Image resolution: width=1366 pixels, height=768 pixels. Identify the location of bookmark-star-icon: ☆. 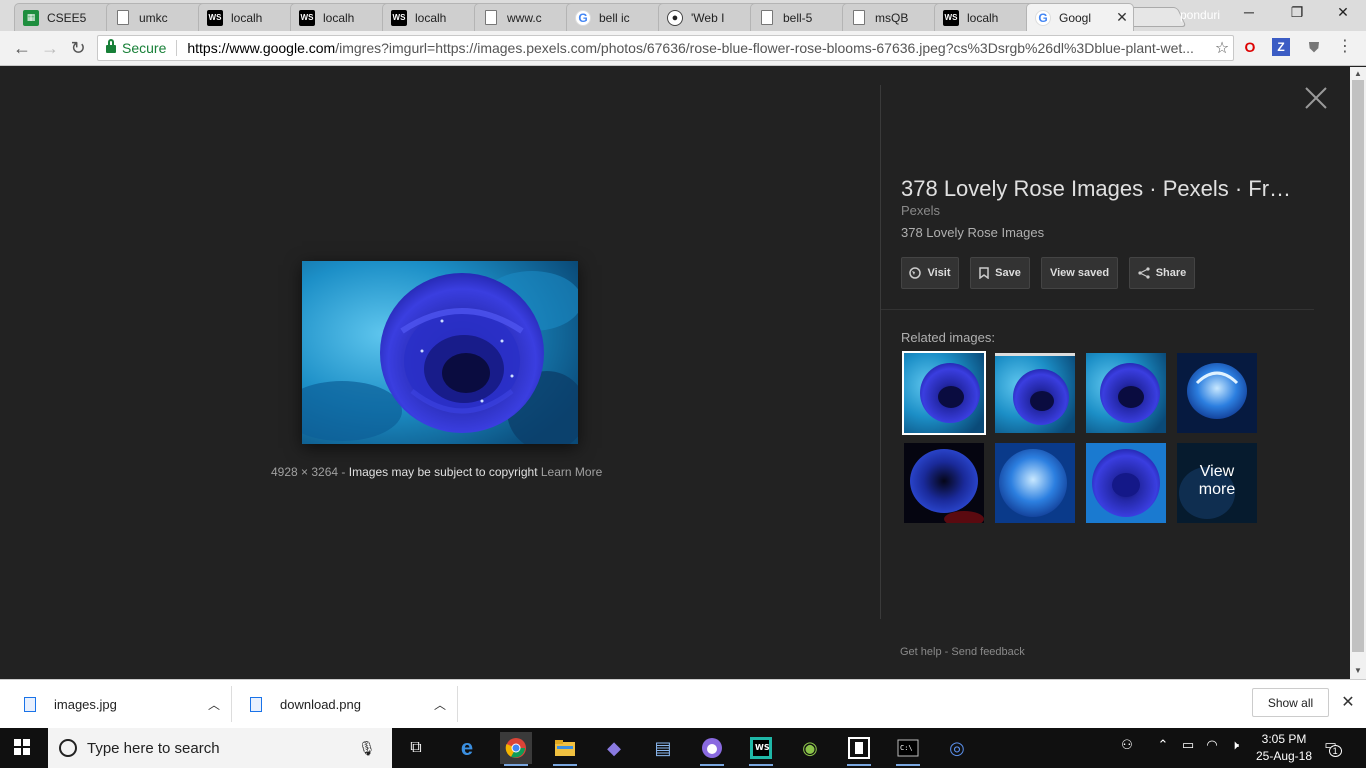
(1222, 48).